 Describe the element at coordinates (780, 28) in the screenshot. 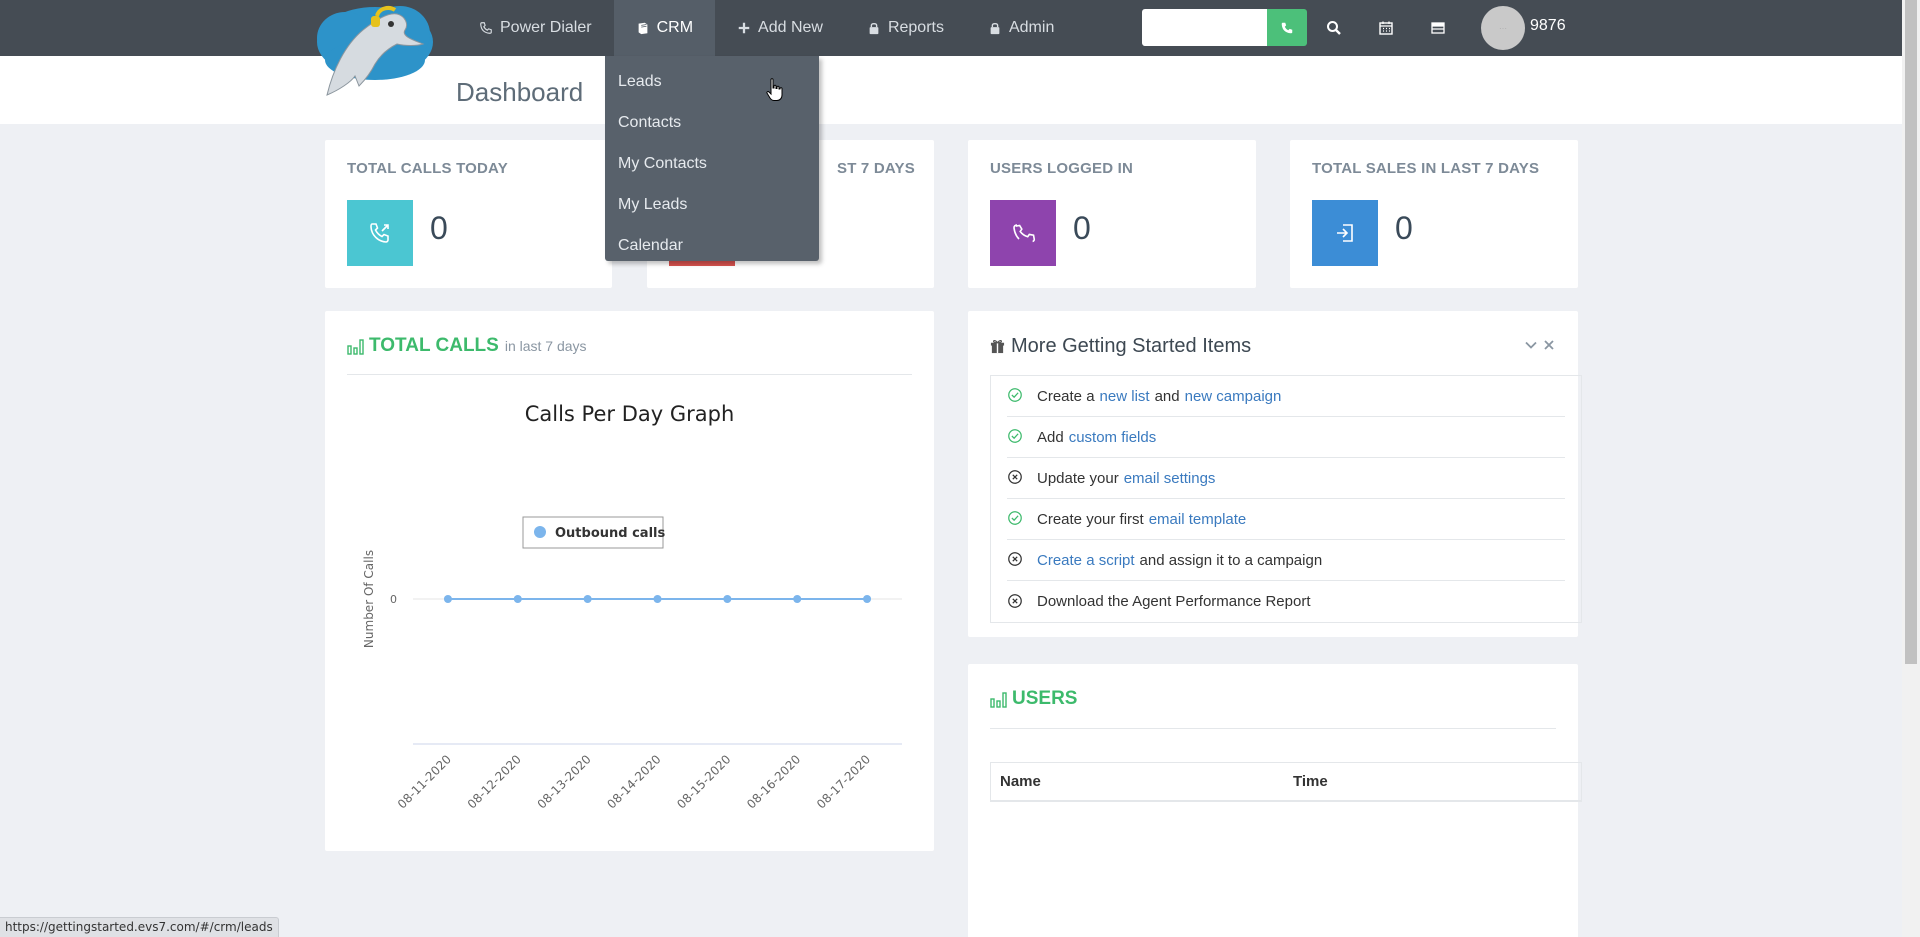

I see `nav-add-new: Add New` at that location.